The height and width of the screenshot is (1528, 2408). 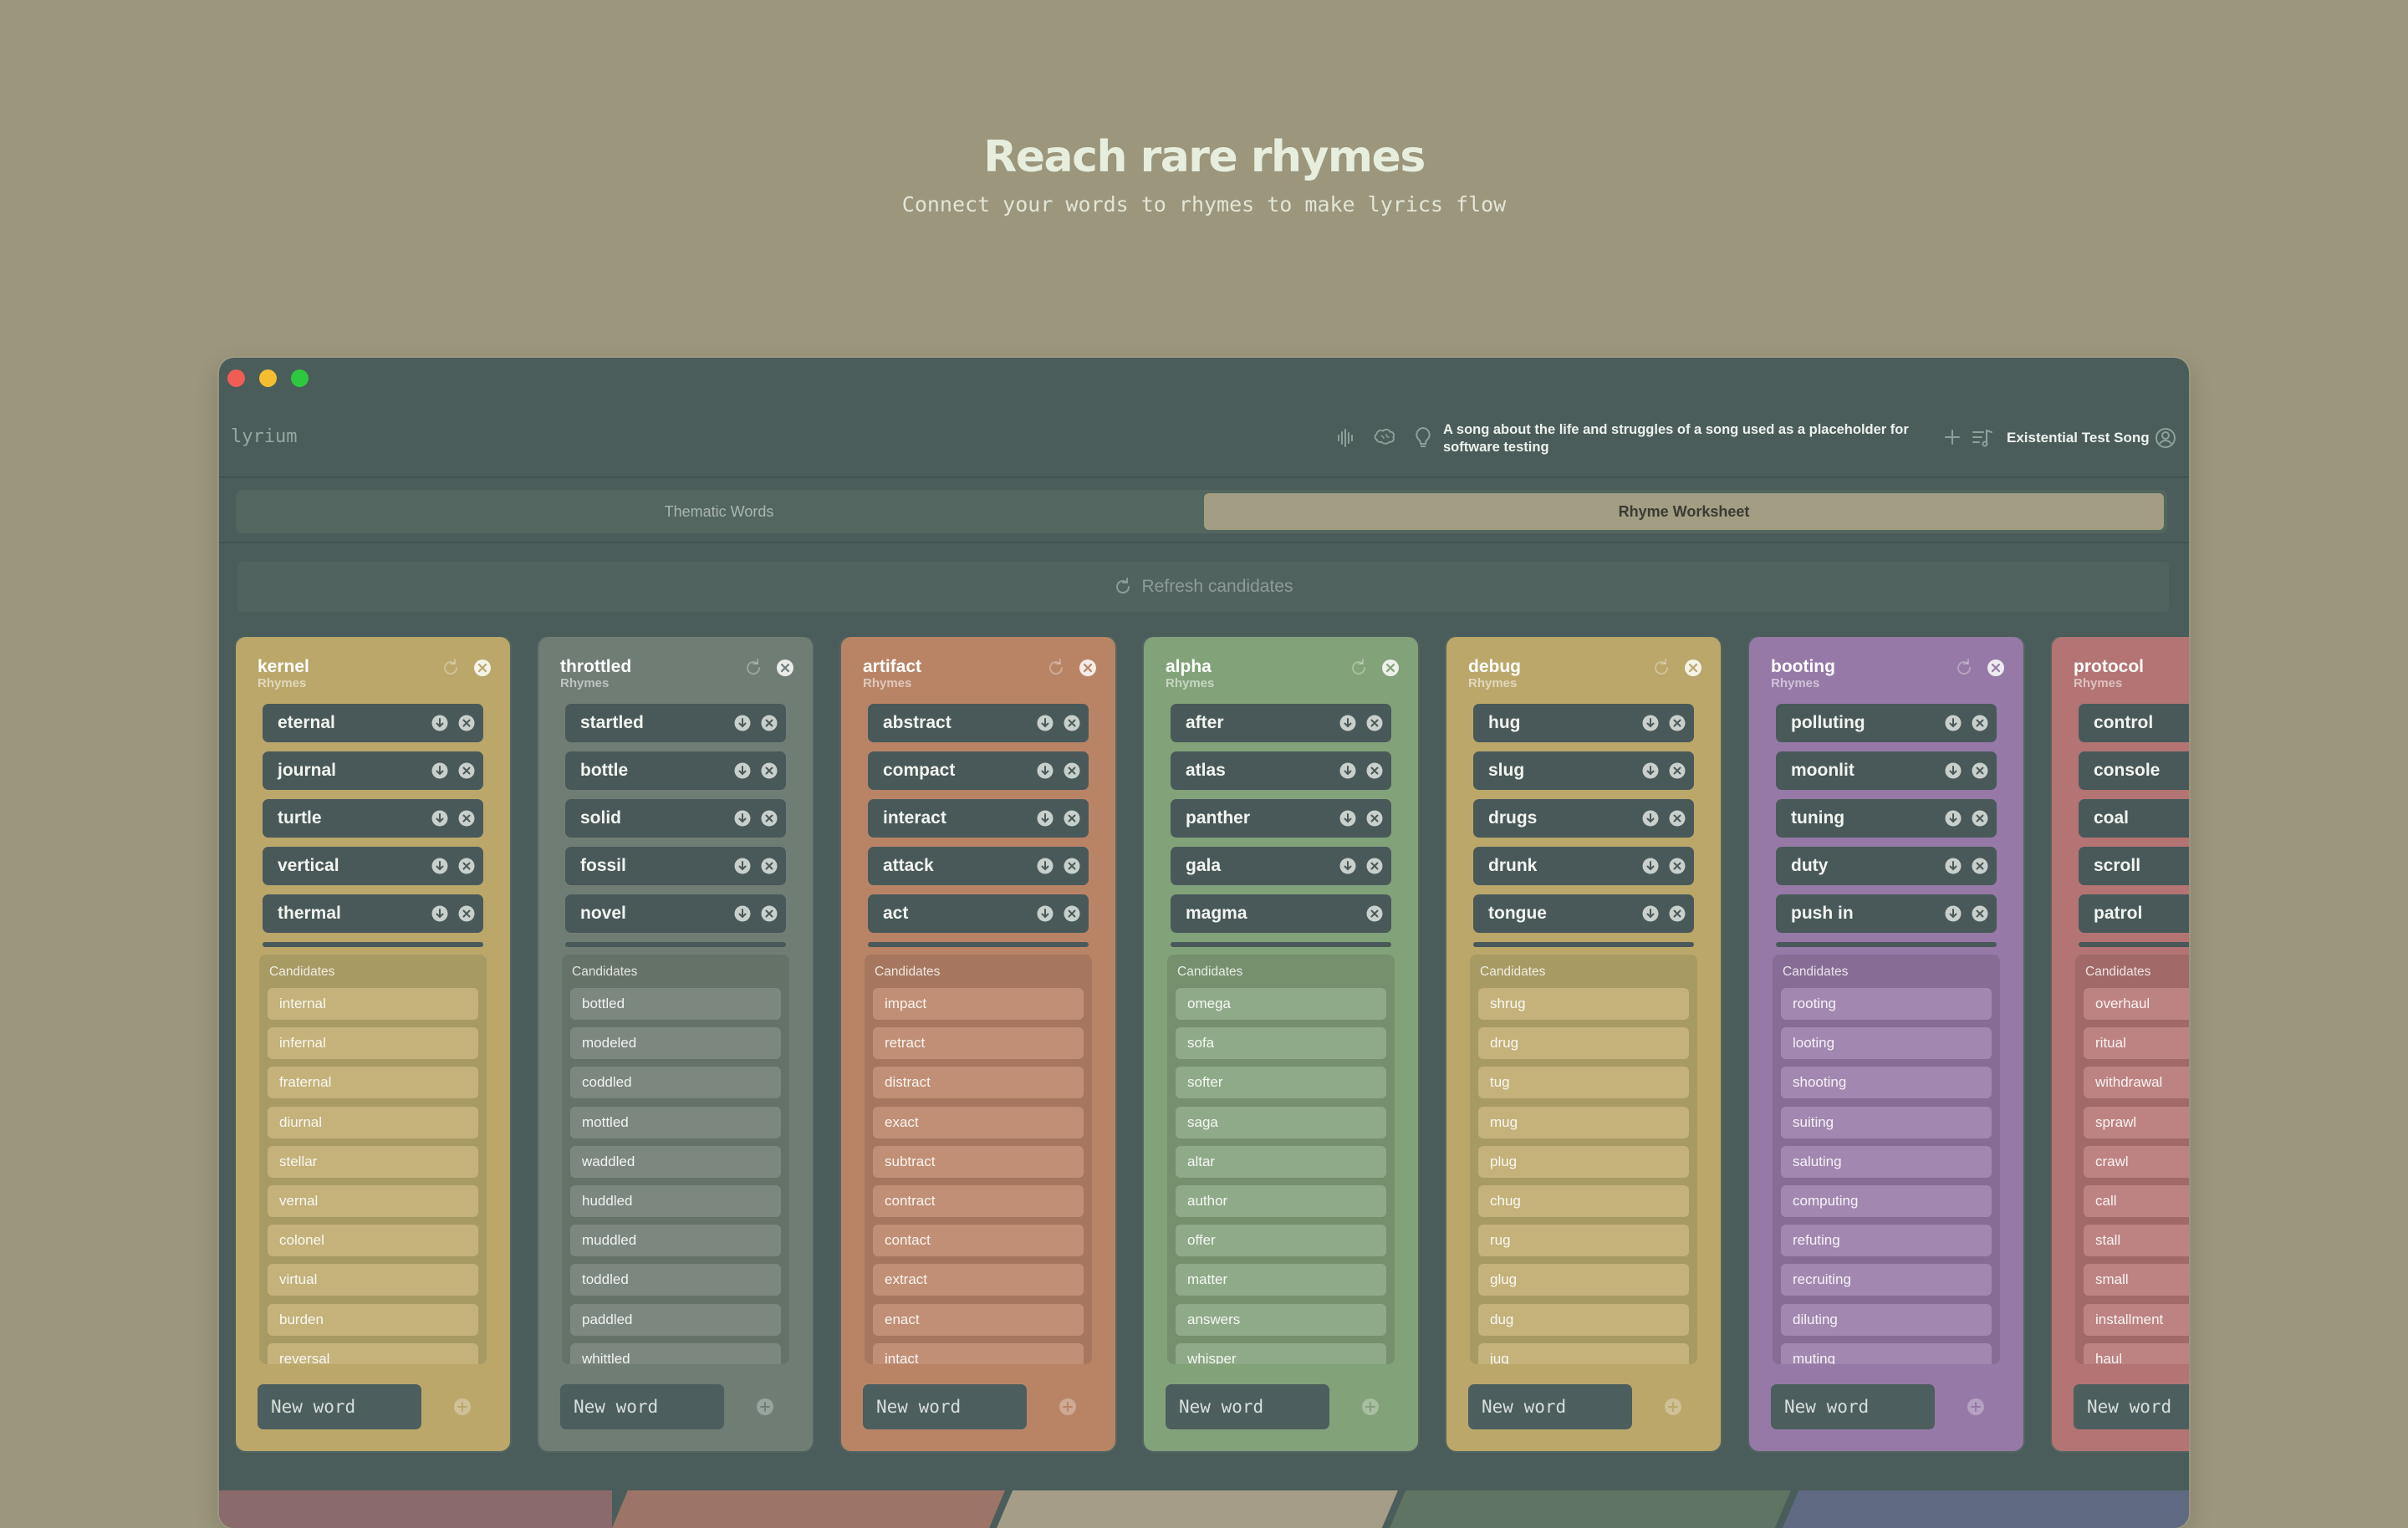 I want to click on rhyme-word: after, so click(x=1281, y=723).